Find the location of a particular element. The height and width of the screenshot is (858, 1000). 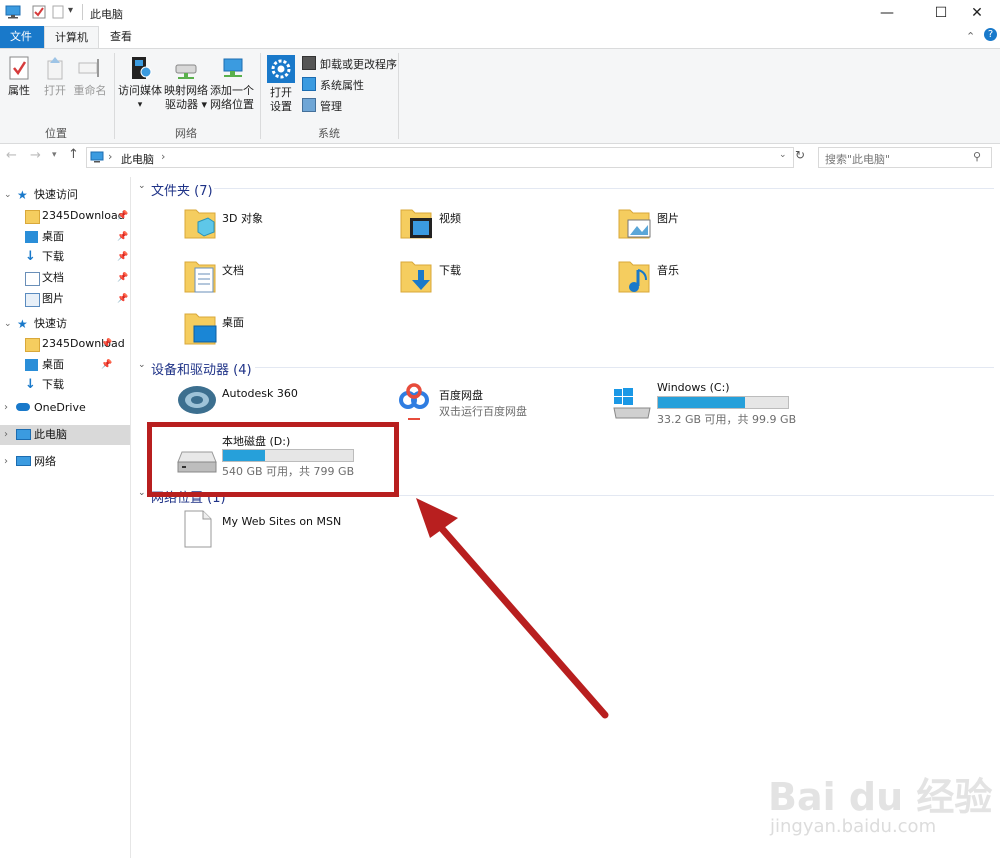

downloads-folder-icon is located at coordinates (417, 276).